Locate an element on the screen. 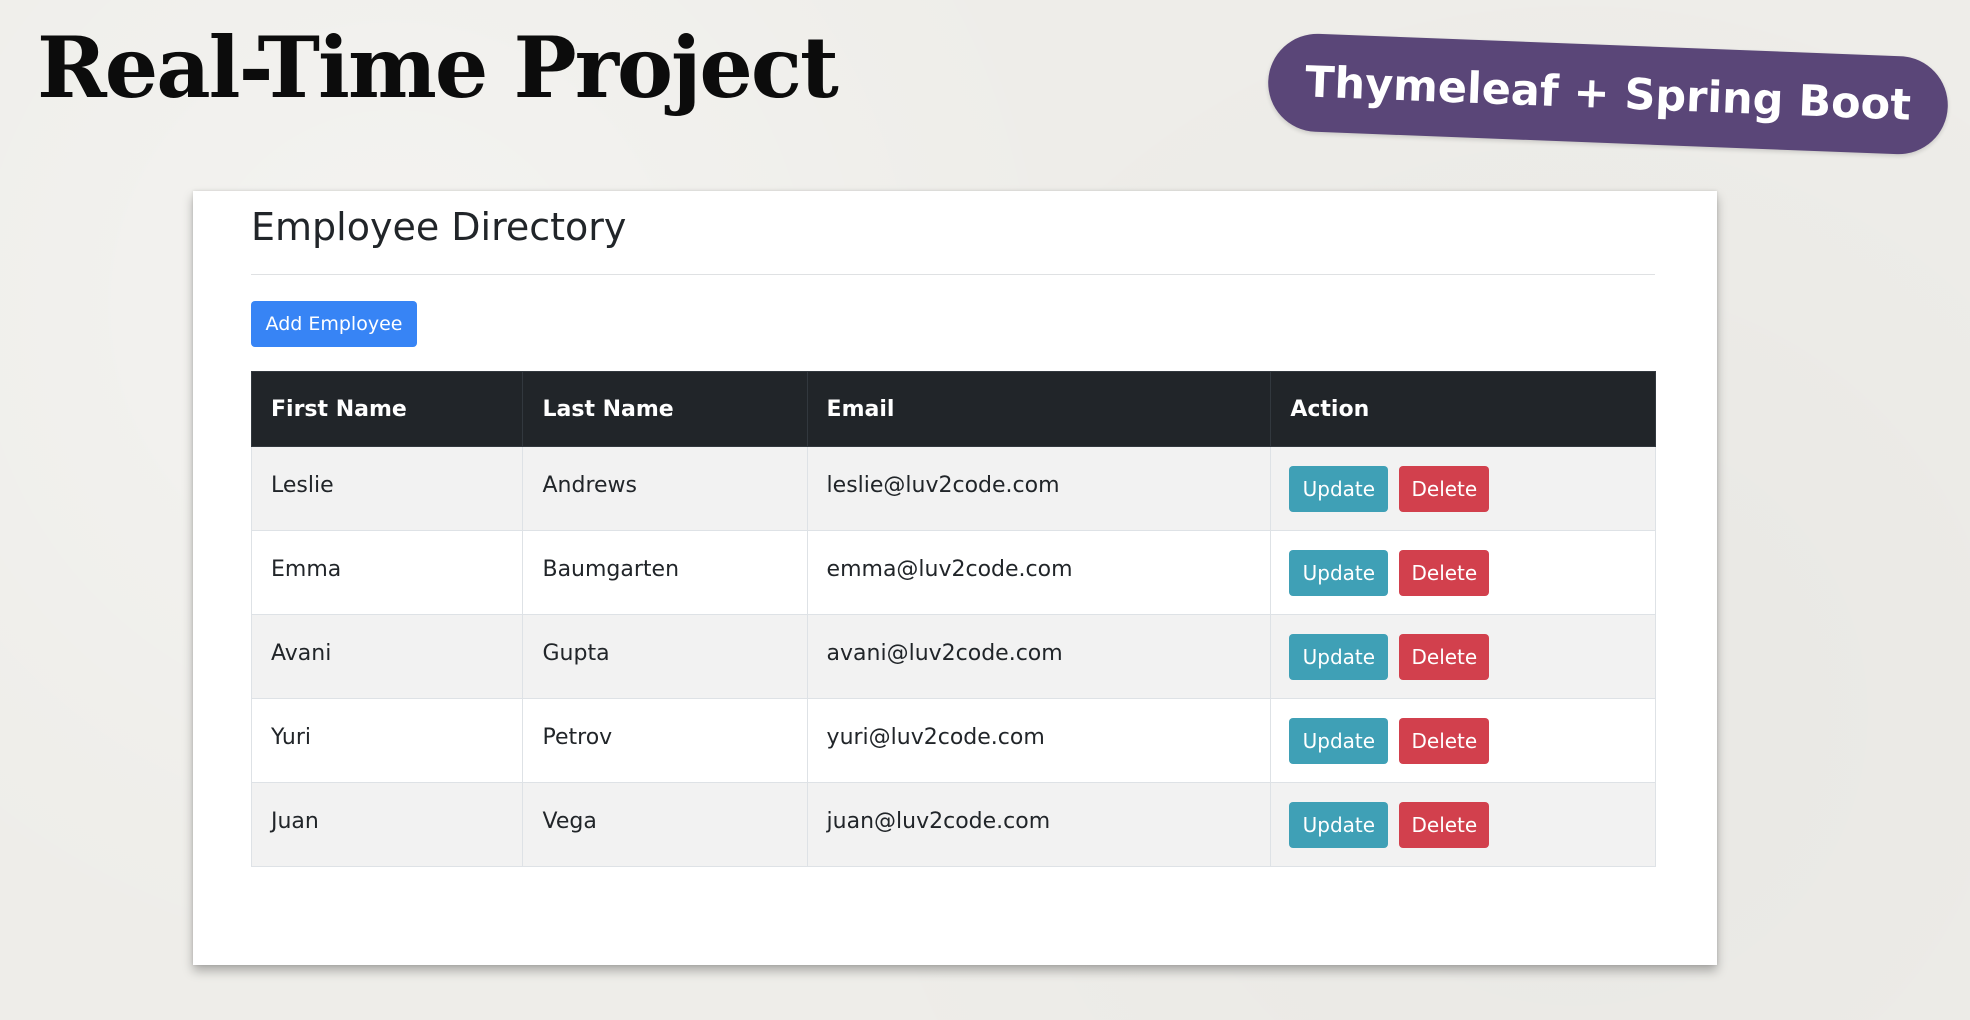  last-name-cell: Vega is located at coordinates (665, 824).